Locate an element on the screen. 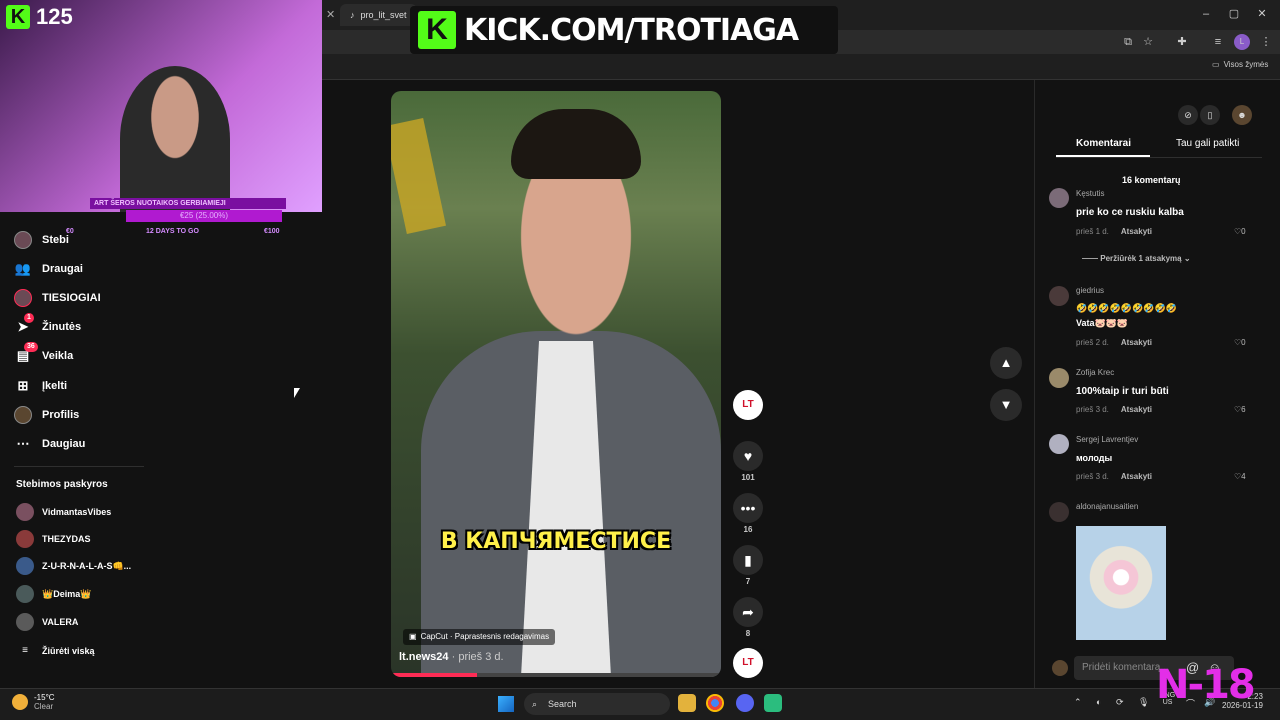 The width and height of the screenshot is (1280, 720). extensions-icon: ✚ is located at coordinates (1182, 42).